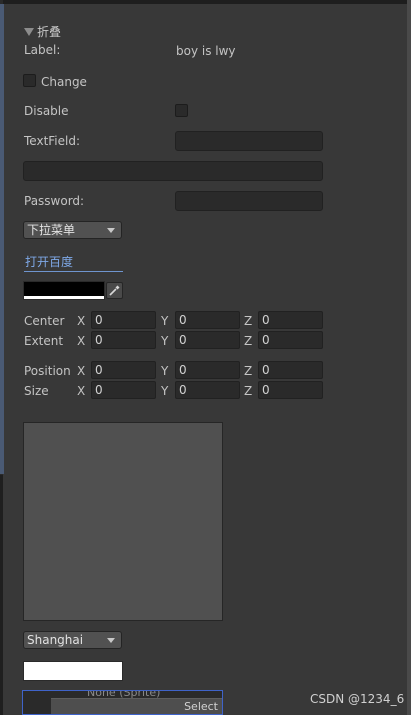 Image resolution: width=411 pixels, height=715 pixels. Describe the element at coordinates (81, 371) in the screenshot. I see `position-x-axis-label: X` at that location.